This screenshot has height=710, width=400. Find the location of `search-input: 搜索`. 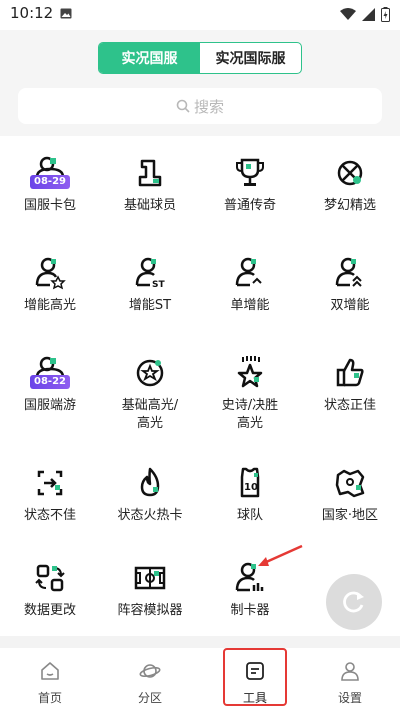

search-input: 搜索 is located at coordinates (200, 106).